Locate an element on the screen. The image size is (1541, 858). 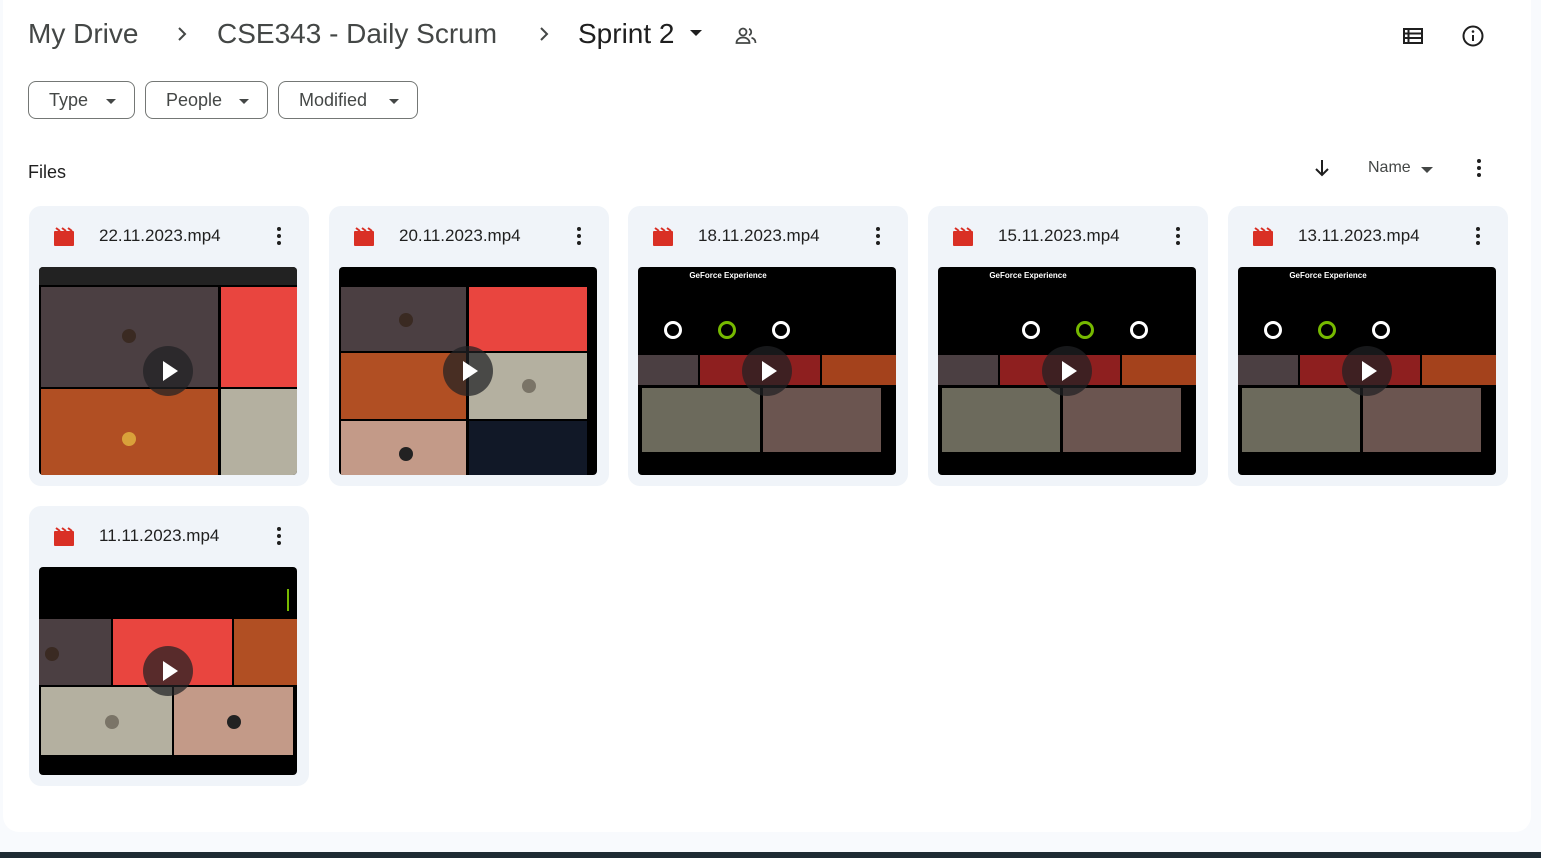
filter-people-label: People is located at coordinates (194, 99).